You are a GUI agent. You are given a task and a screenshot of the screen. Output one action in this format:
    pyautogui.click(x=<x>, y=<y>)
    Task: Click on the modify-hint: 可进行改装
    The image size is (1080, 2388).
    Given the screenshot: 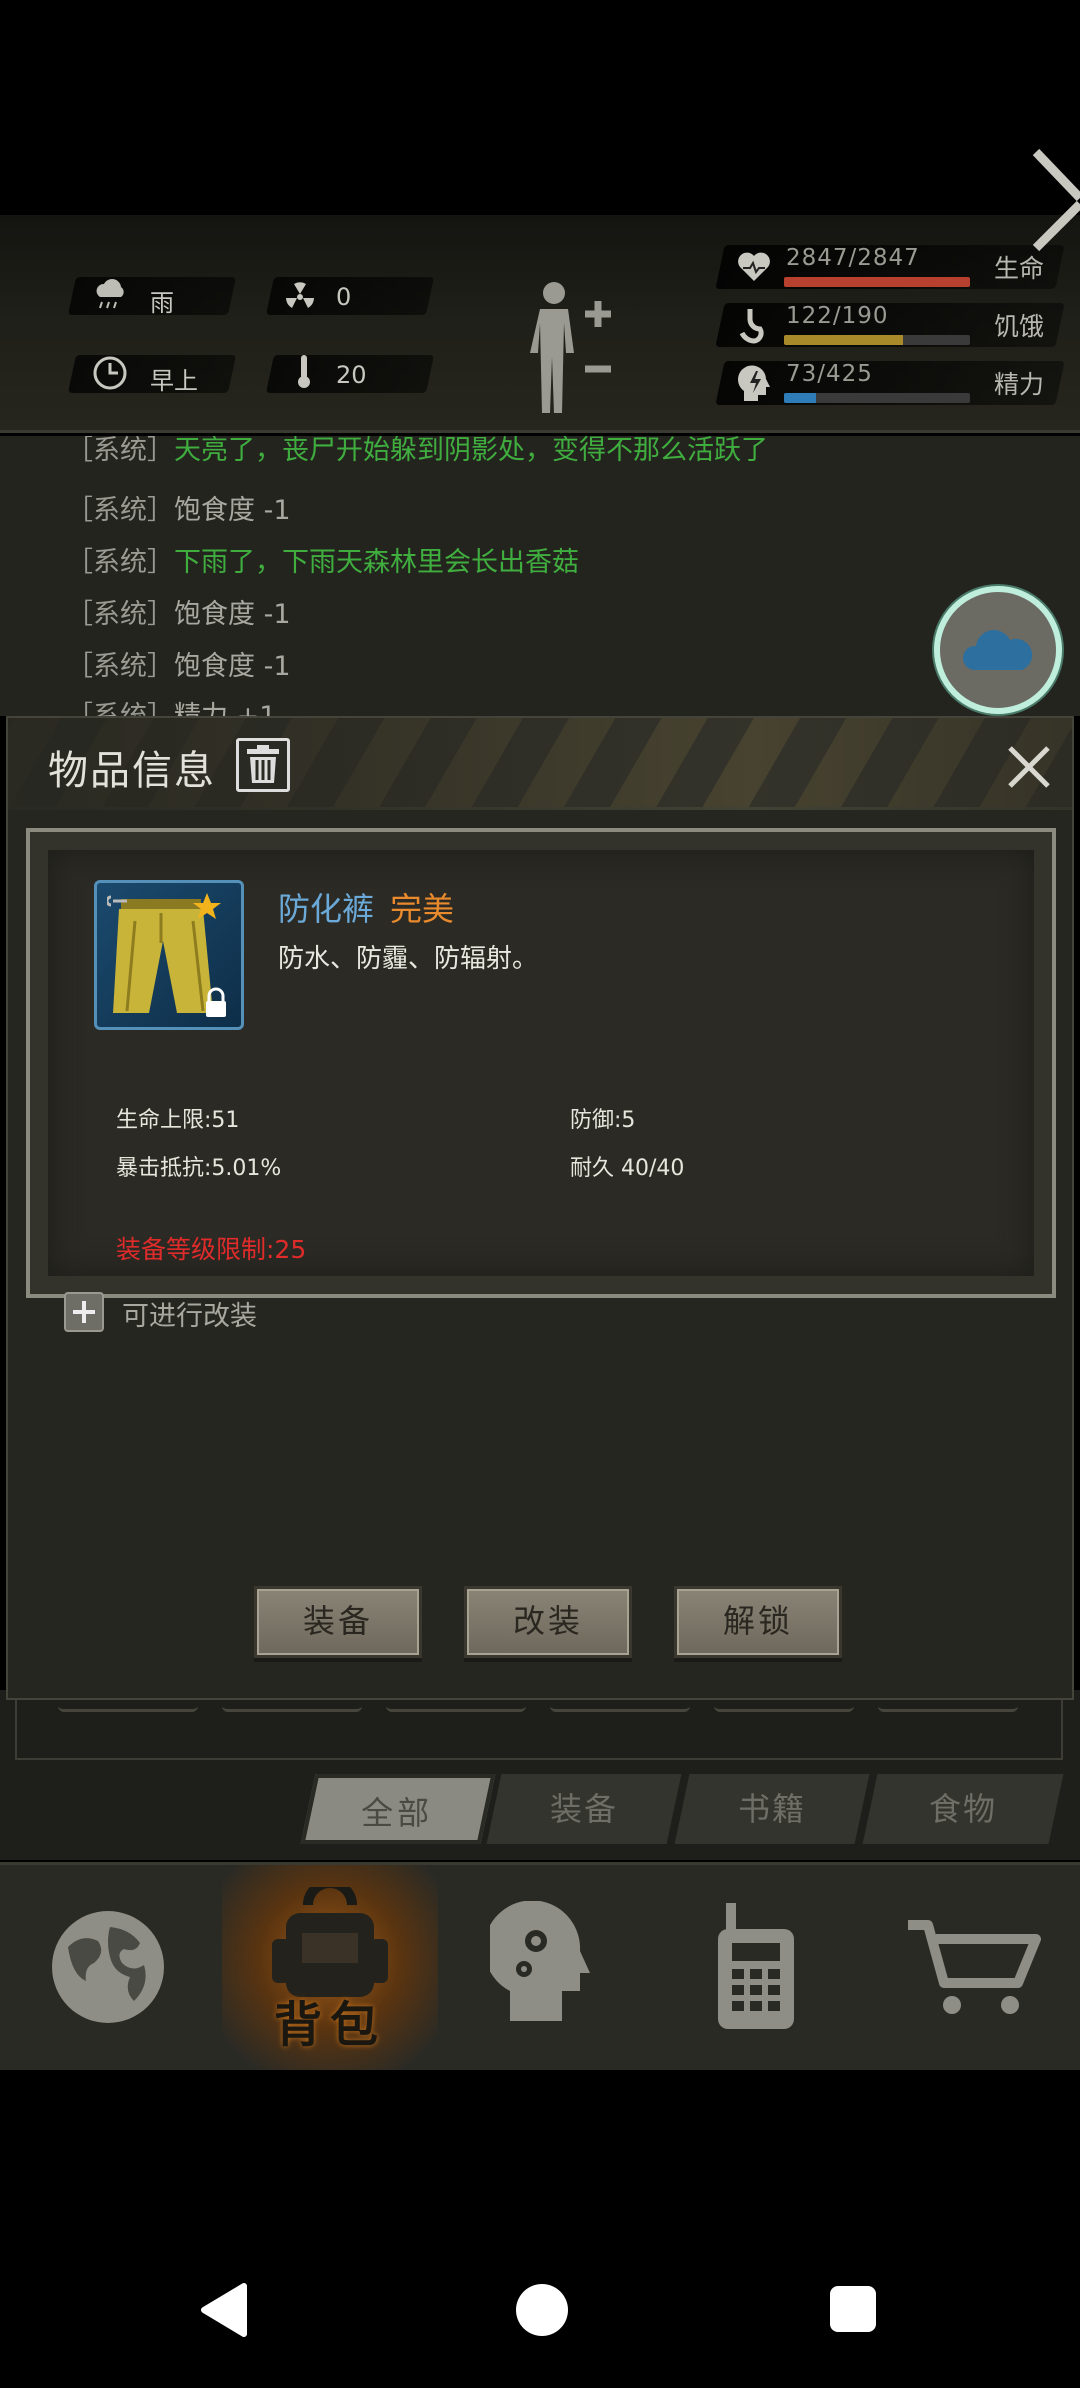 What is the action you would take?
    pyautogui.click(x=189, y=1316)
    